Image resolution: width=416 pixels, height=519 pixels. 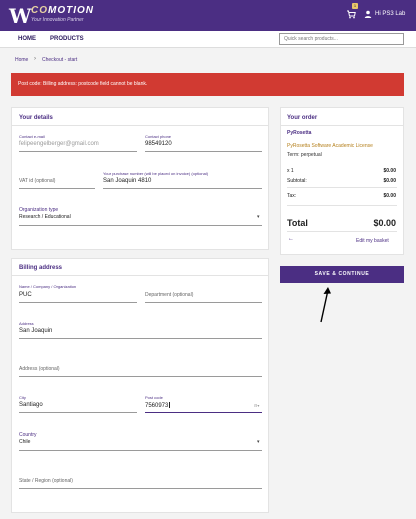 I want to click on quantity: x 1, so click(x=290, y=171).